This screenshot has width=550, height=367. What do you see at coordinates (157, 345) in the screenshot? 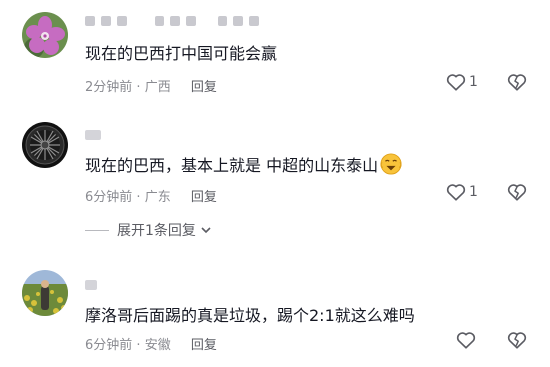
I see `comment-location: 安徽` at bounding box center [157, 345].